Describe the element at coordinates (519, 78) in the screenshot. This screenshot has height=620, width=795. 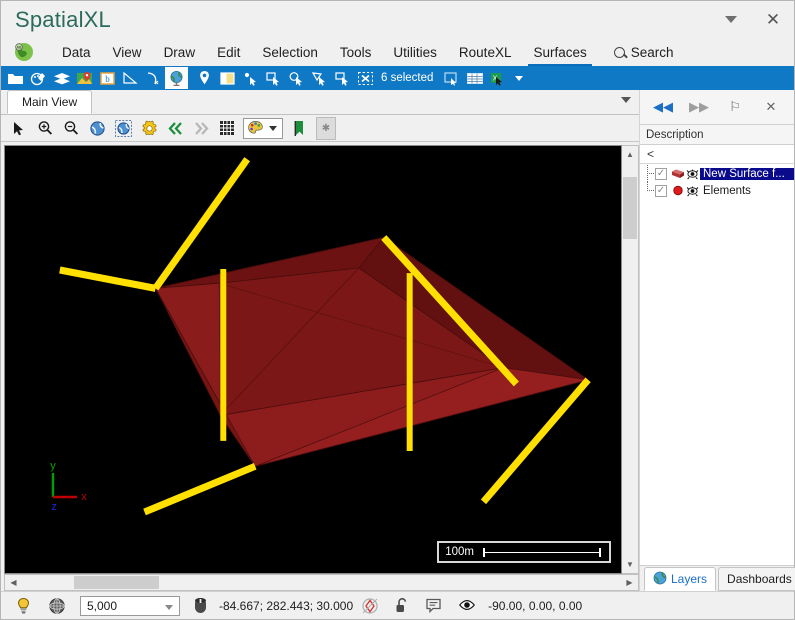
I see `ribbon-overflow-icon` at that location.